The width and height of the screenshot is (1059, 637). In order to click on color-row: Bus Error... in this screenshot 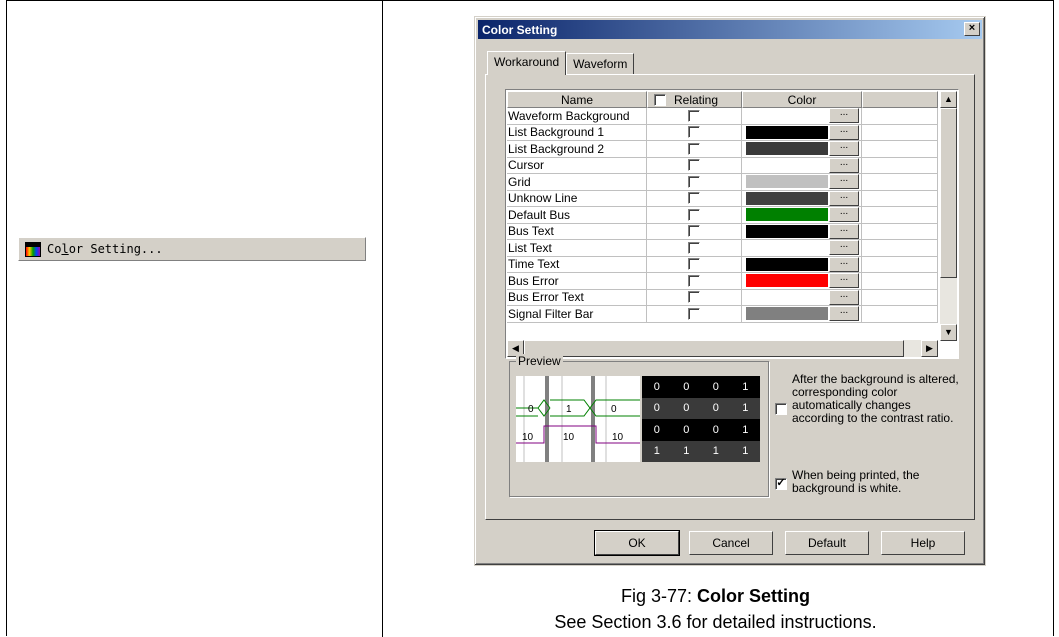, I will do `click(722, 281)`.